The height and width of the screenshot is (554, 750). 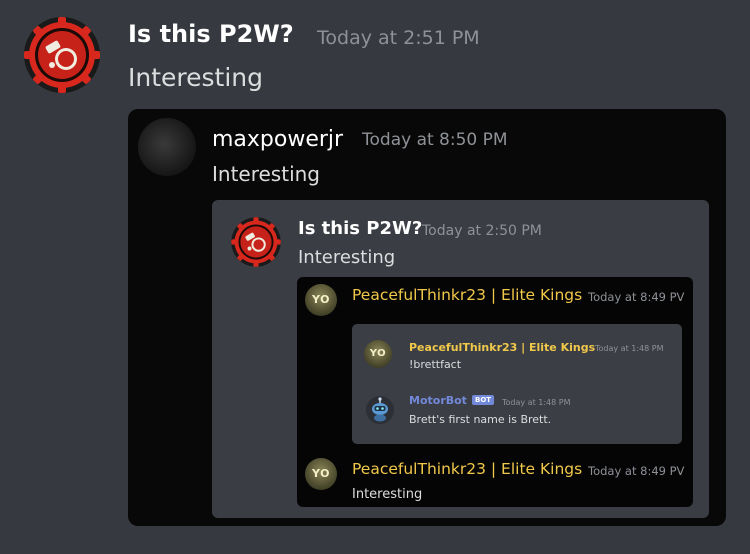 What do you see at coordinates (435, 364) in the screenshot?
I see `message-text: !brettfact` at bounding box center [435, 364].